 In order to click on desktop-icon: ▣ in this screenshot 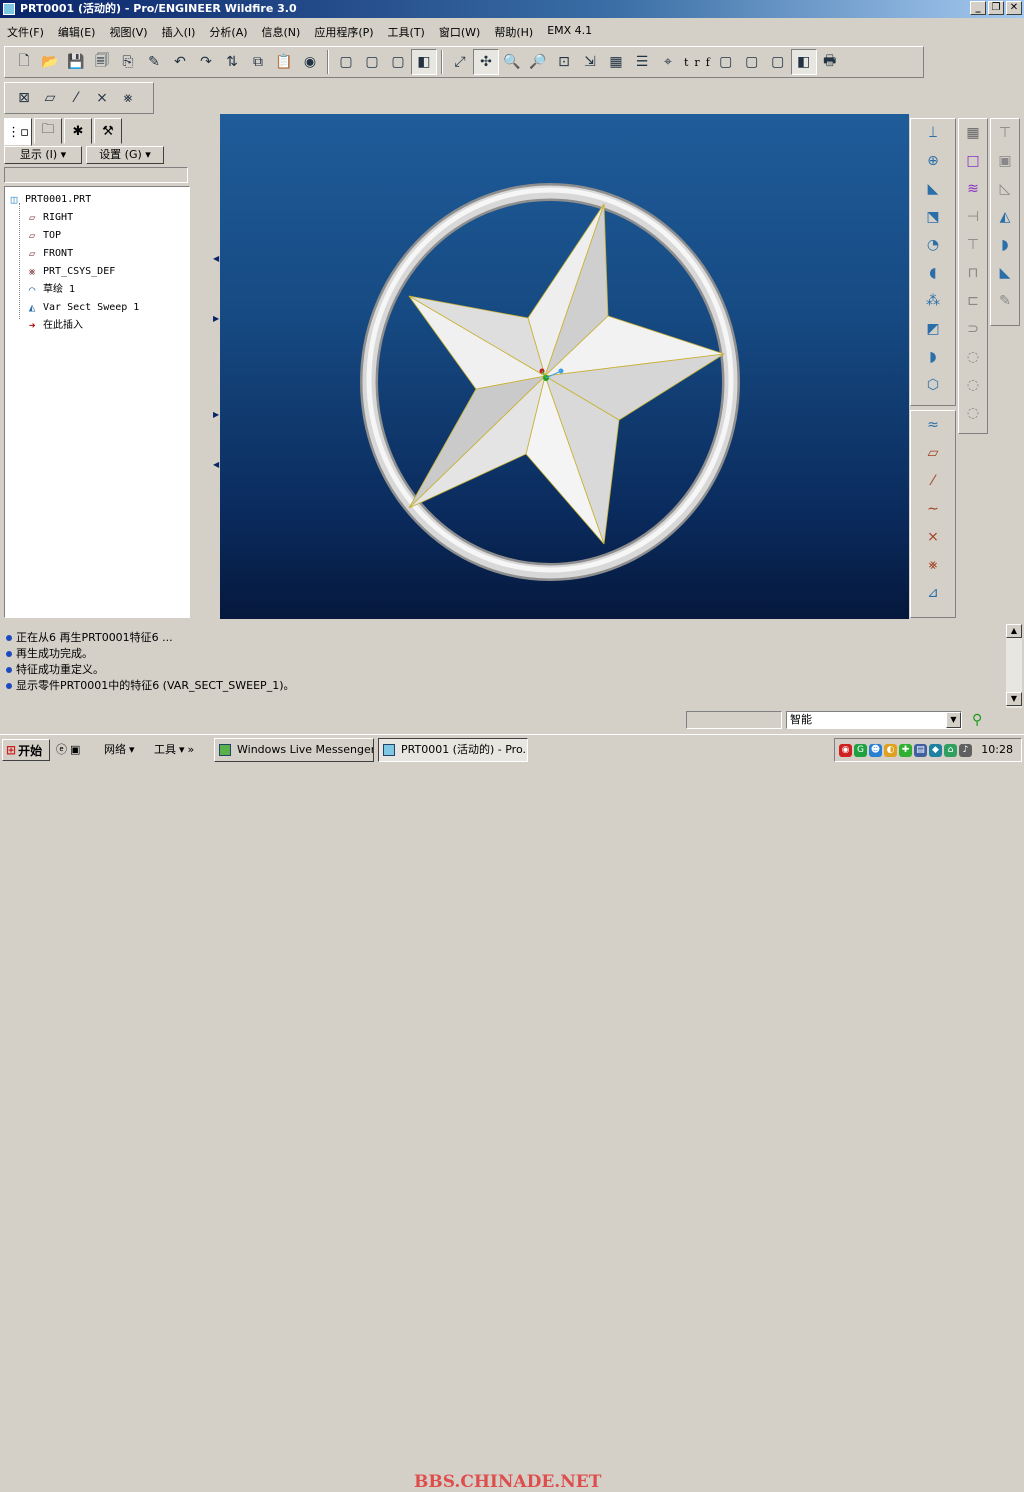, I will do `click(75, 749)`.